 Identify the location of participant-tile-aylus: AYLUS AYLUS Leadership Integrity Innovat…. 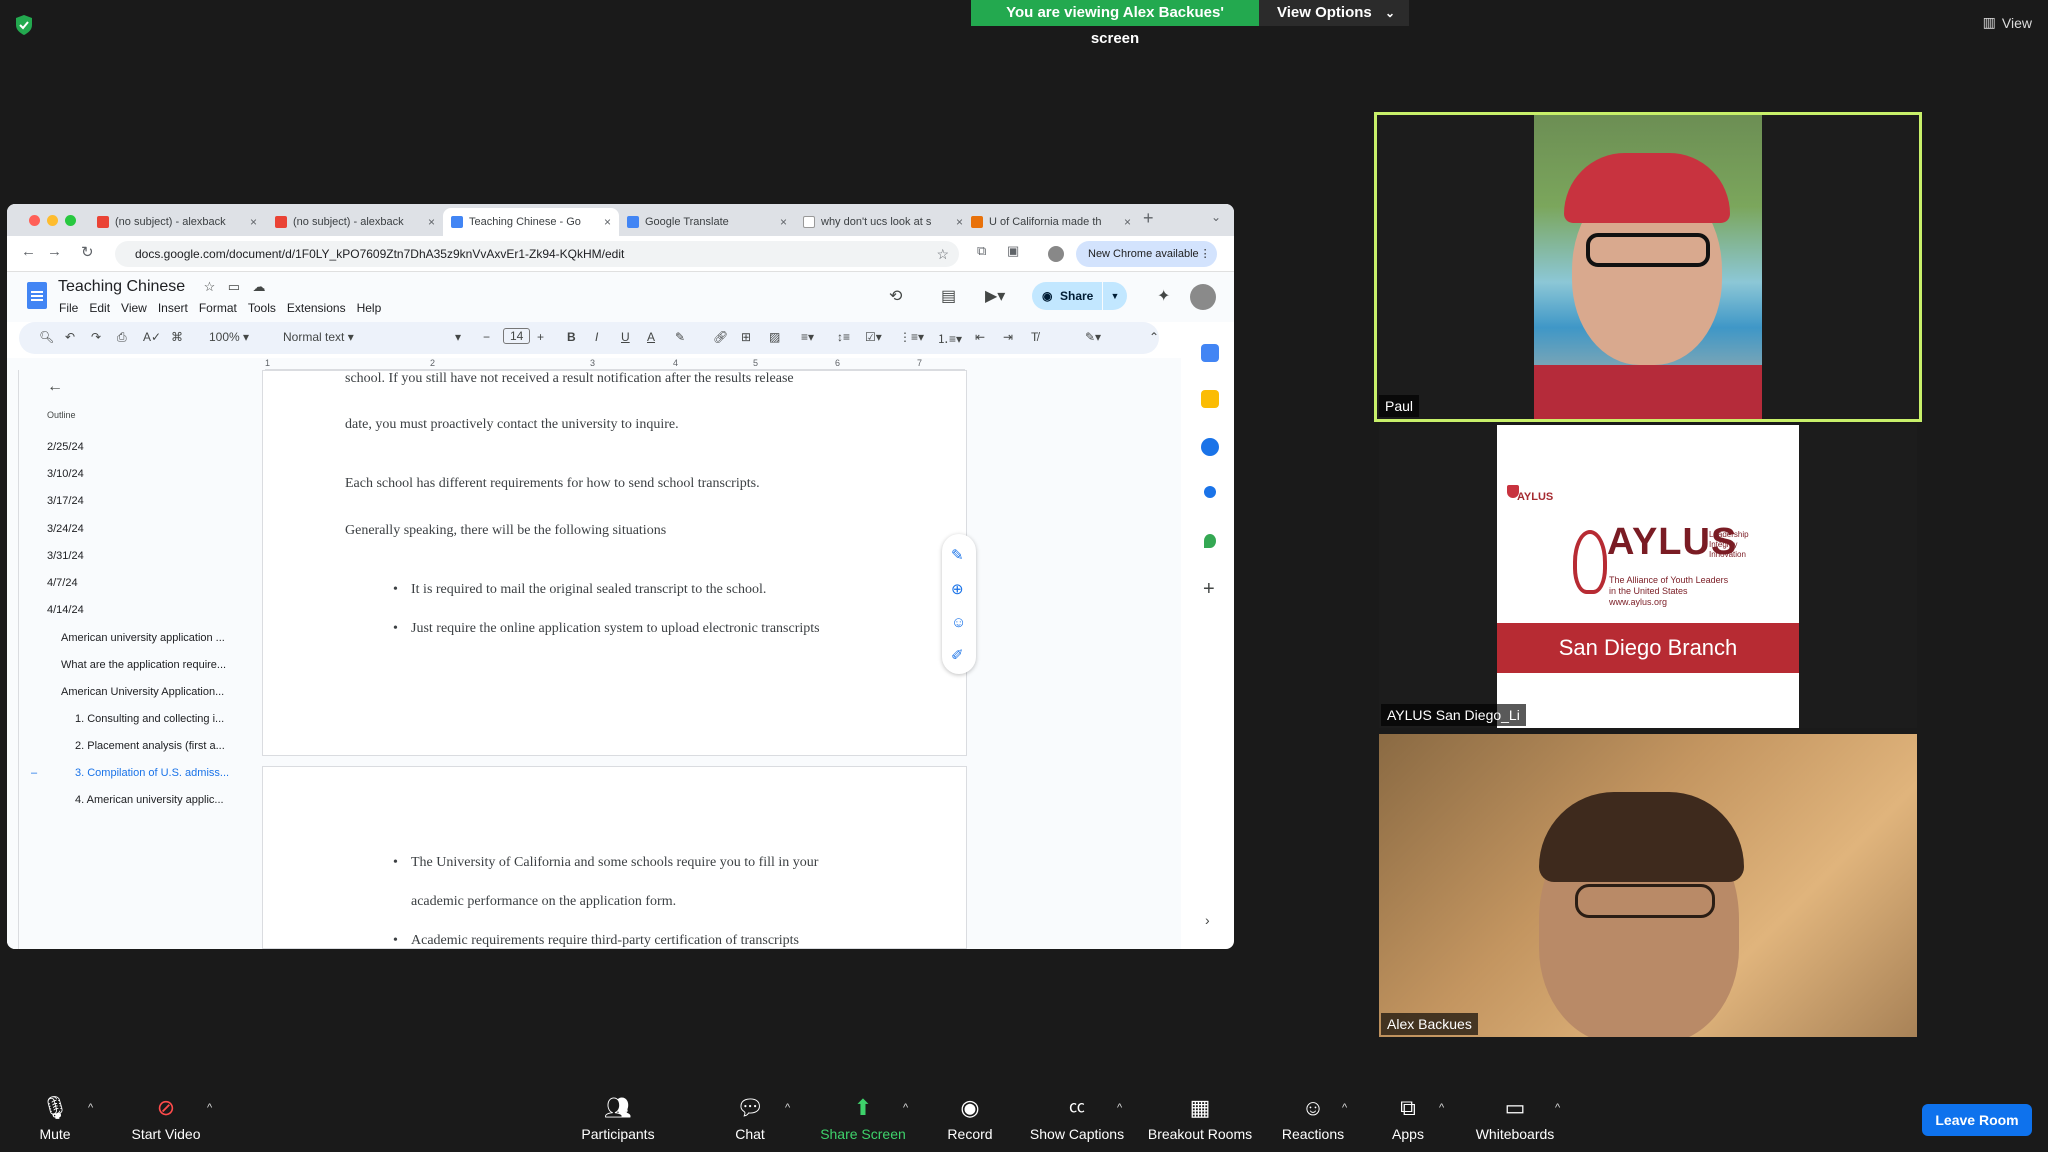
(1648, 576).